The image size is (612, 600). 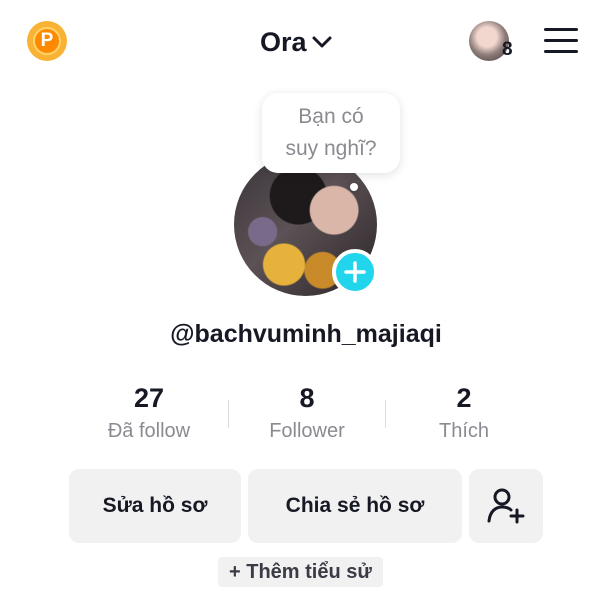 I want to click on stat-following-label: Đã follow, so click(x=149, y=431).